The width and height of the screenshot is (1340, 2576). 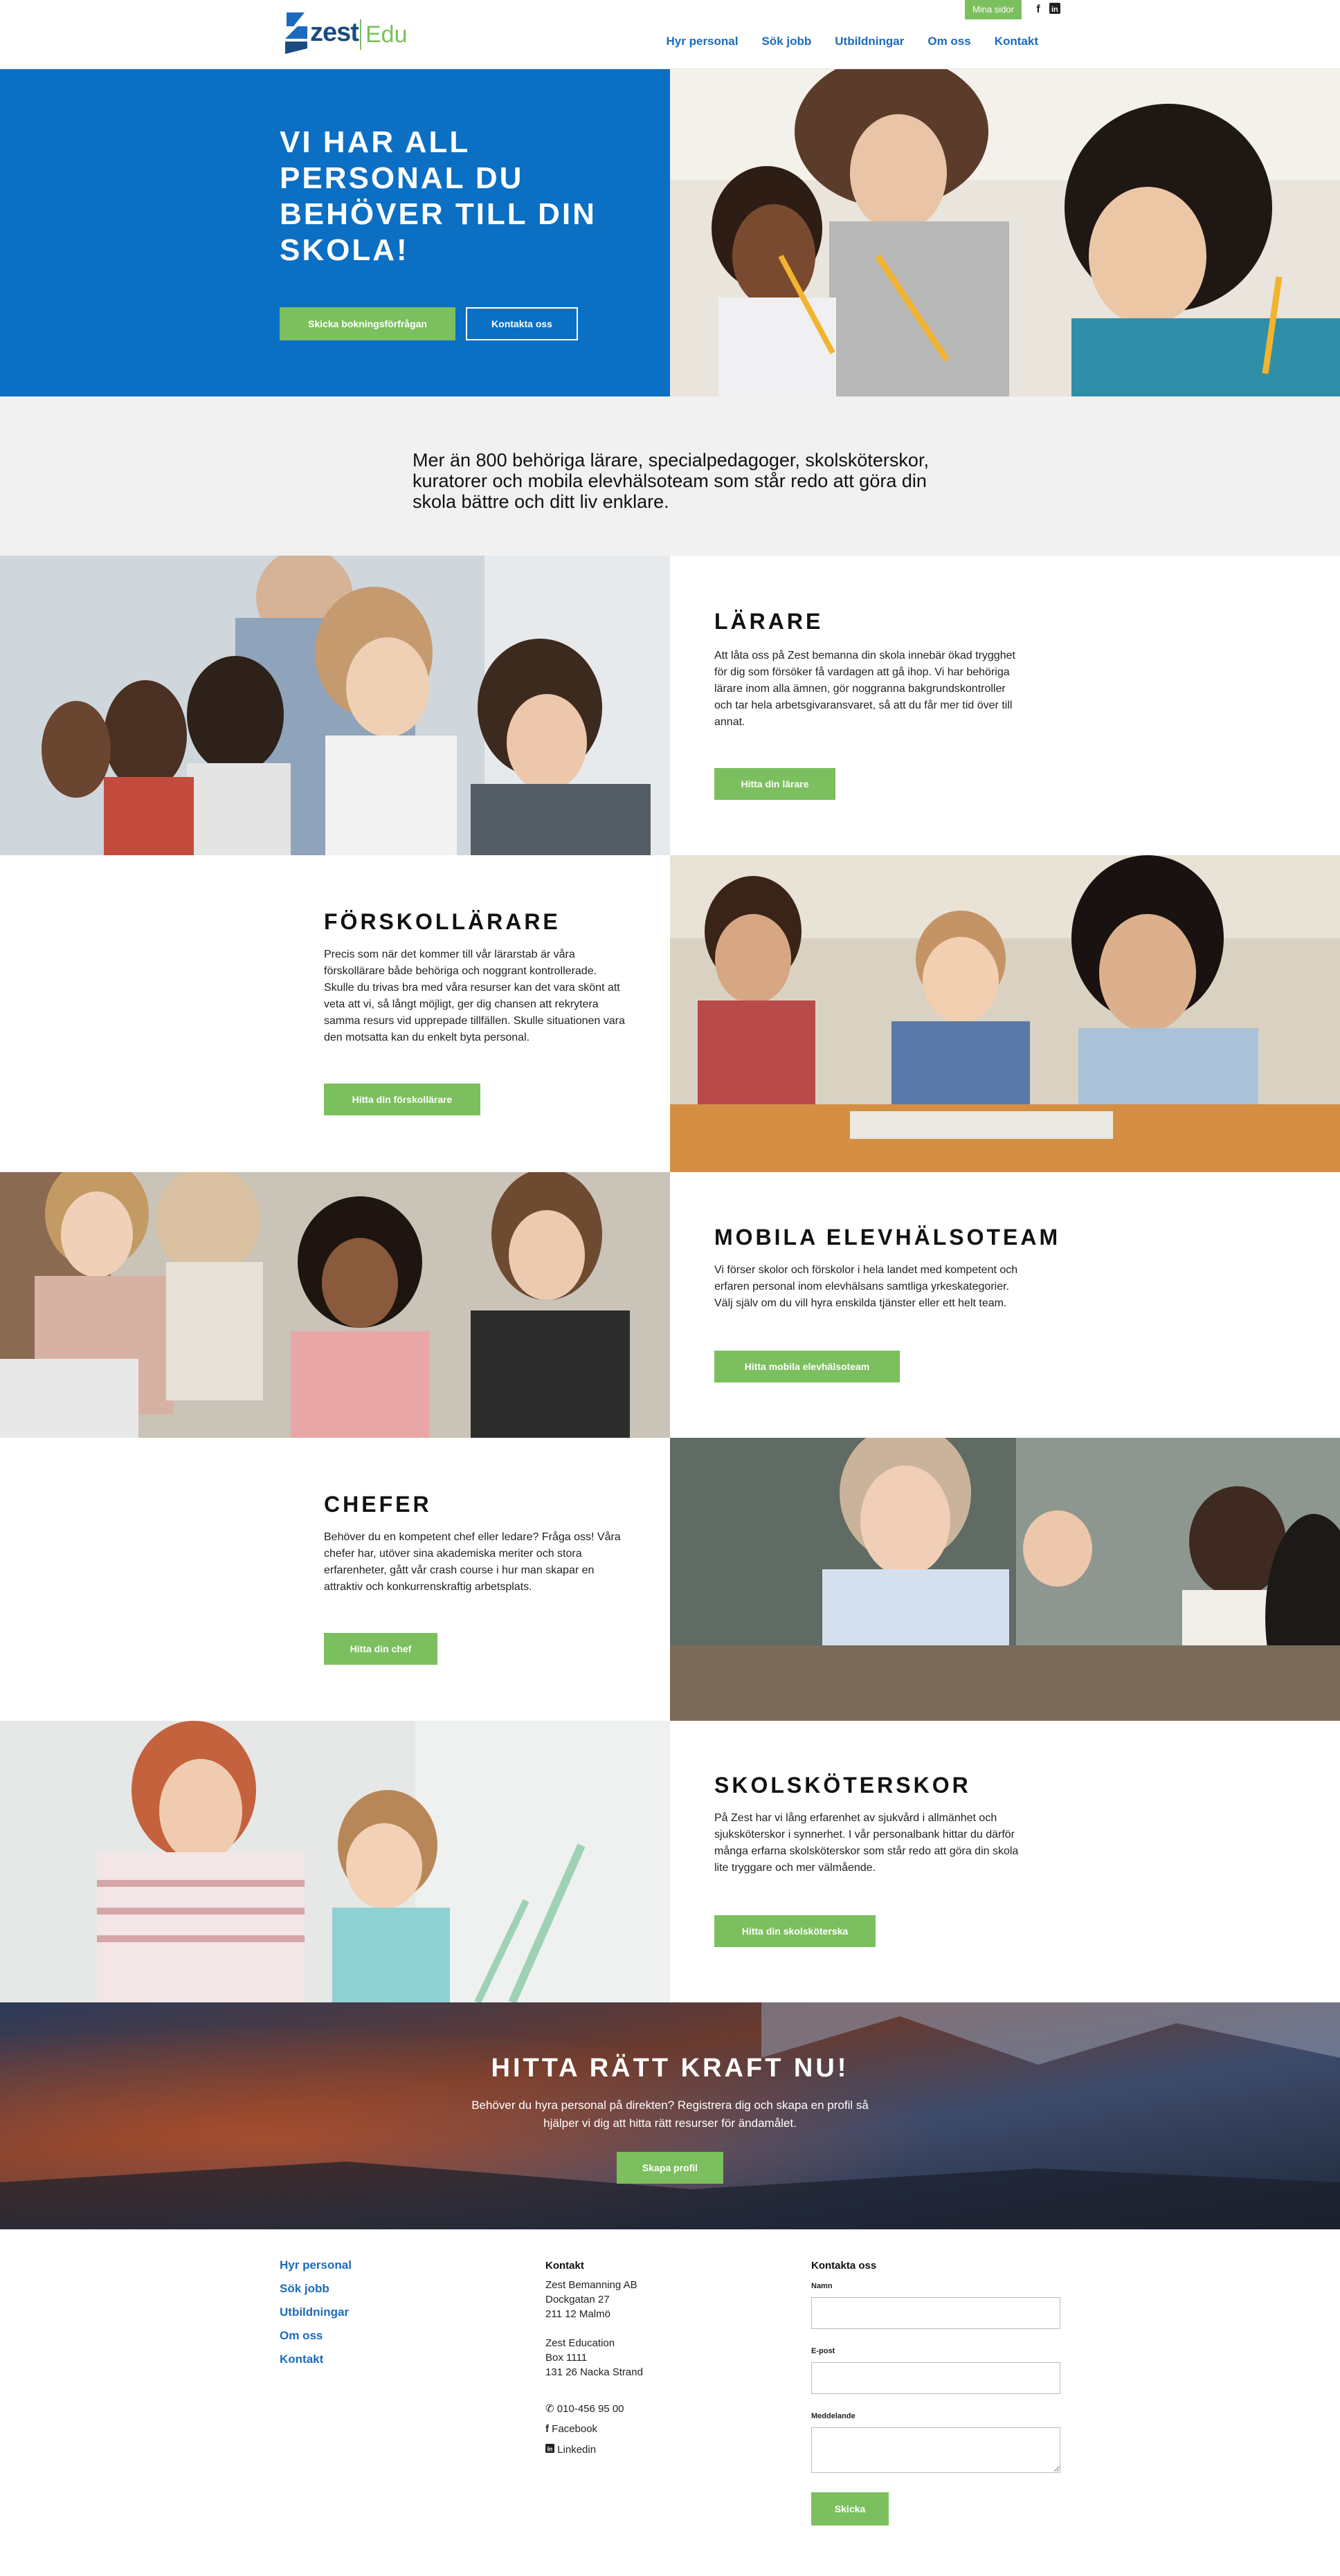 I want to click on address-line: 211 12 Malmö, so click(x=577, y=2314).